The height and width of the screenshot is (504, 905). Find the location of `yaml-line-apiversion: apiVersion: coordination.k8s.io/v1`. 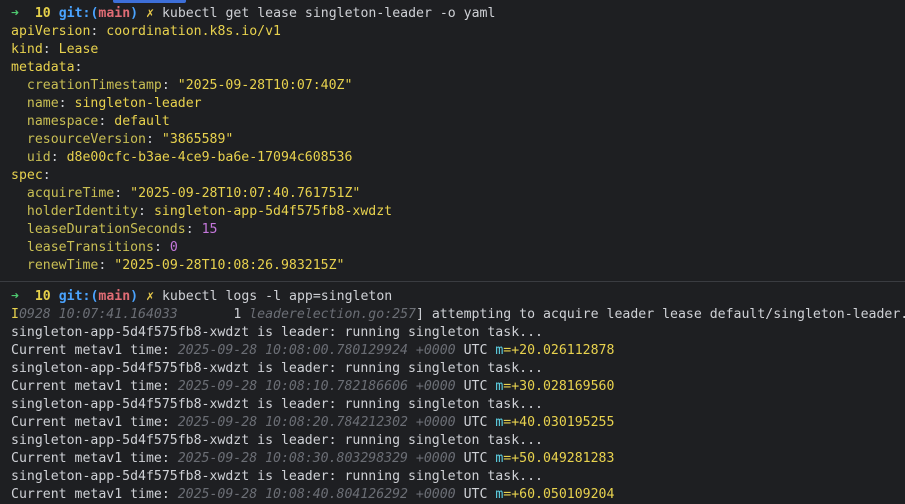

yaml-line-apiversion: apiVersion: coordination.k8s.io/v1 is located at coordinates (146, 31).